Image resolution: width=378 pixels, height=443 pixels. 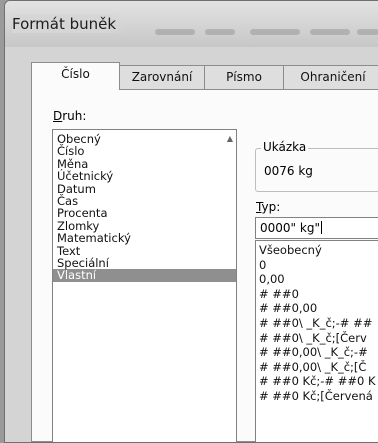 I want to click on format-code-item: # ##0,00\ _K_č;[Č, so click(x=317, y=367).